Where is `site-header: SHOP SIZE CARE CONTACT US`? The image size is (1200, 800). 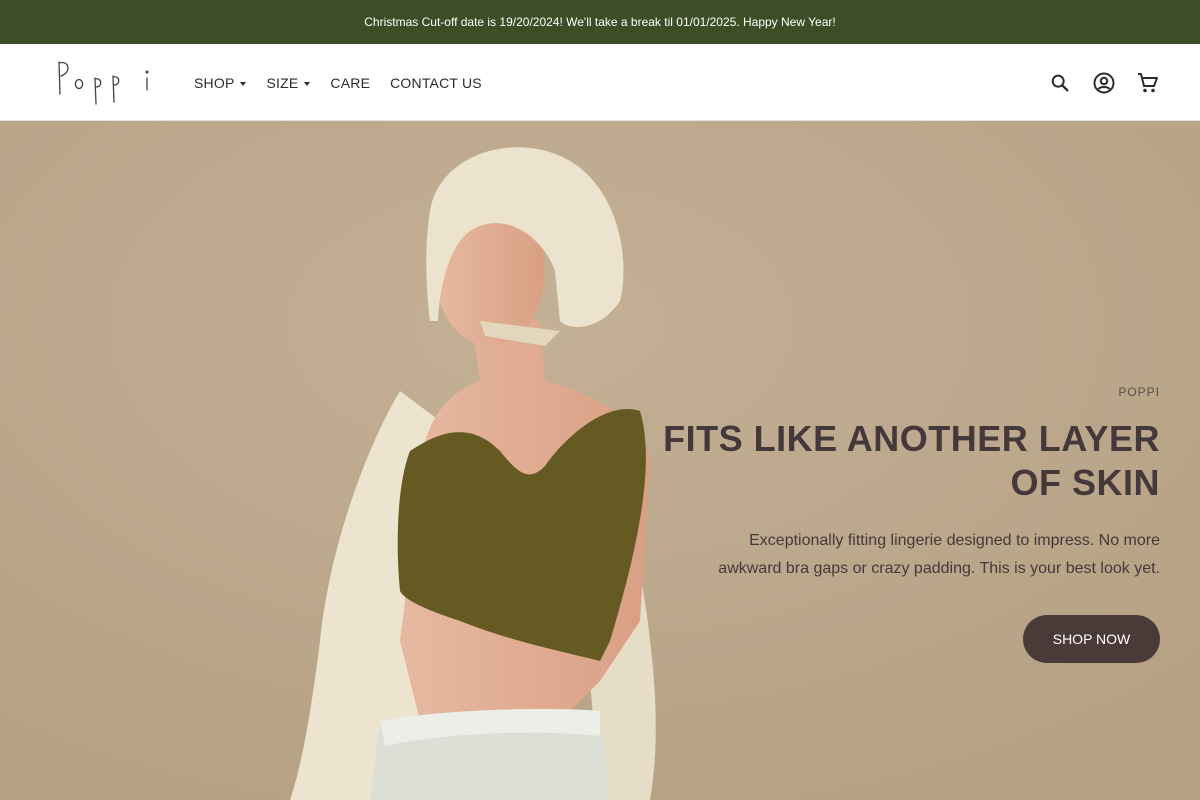 site-header: SHOP SIZE CARE CONTACT US is located at coordinates (600, 82).